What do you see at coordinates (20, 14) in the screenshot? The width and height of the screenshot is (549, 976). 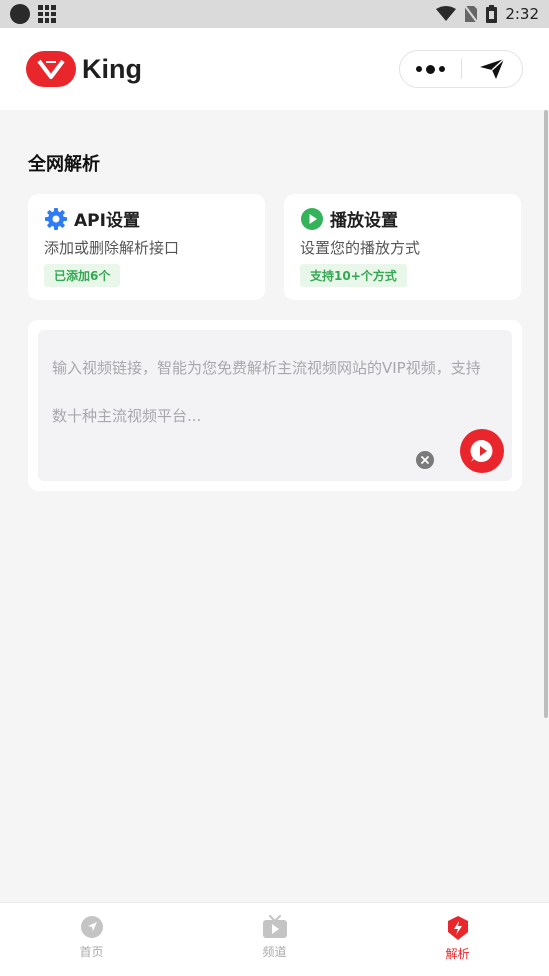 I see `notification-dot-icon` at bounding box center [20, 14].